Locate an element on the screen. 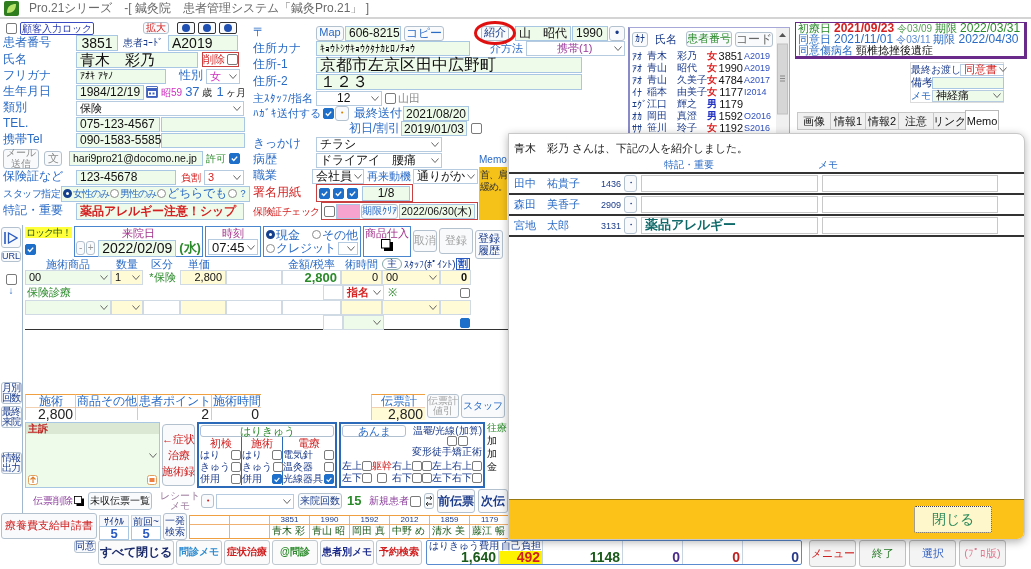  dropdown: 1 is located at coordinates (127, 277).